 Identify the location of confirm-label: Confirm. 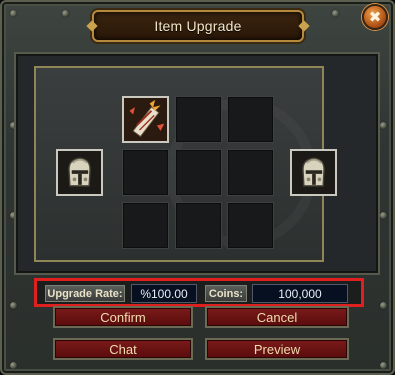
(123, 317).